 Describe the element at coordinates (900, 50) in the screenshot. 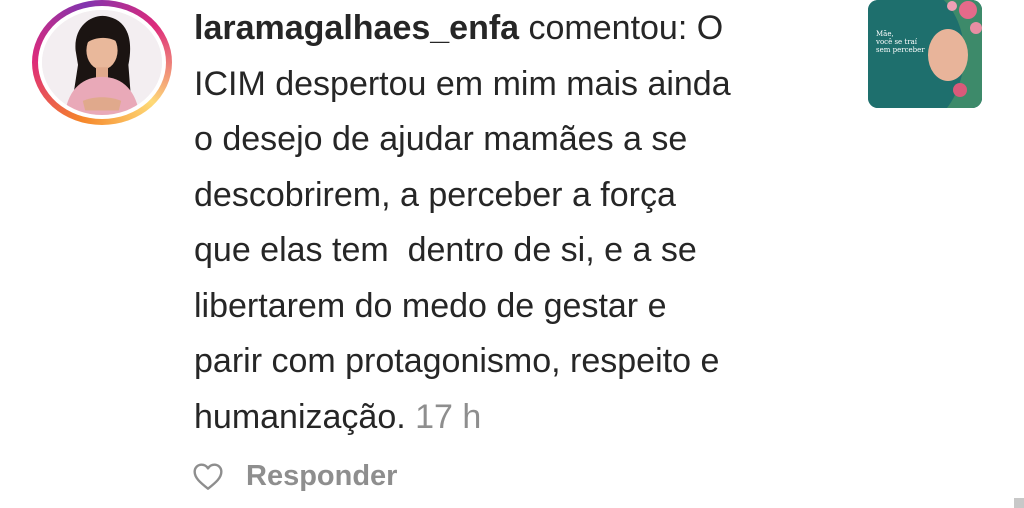

I see `thumbnail-caption-3: sem perceber` at that location.